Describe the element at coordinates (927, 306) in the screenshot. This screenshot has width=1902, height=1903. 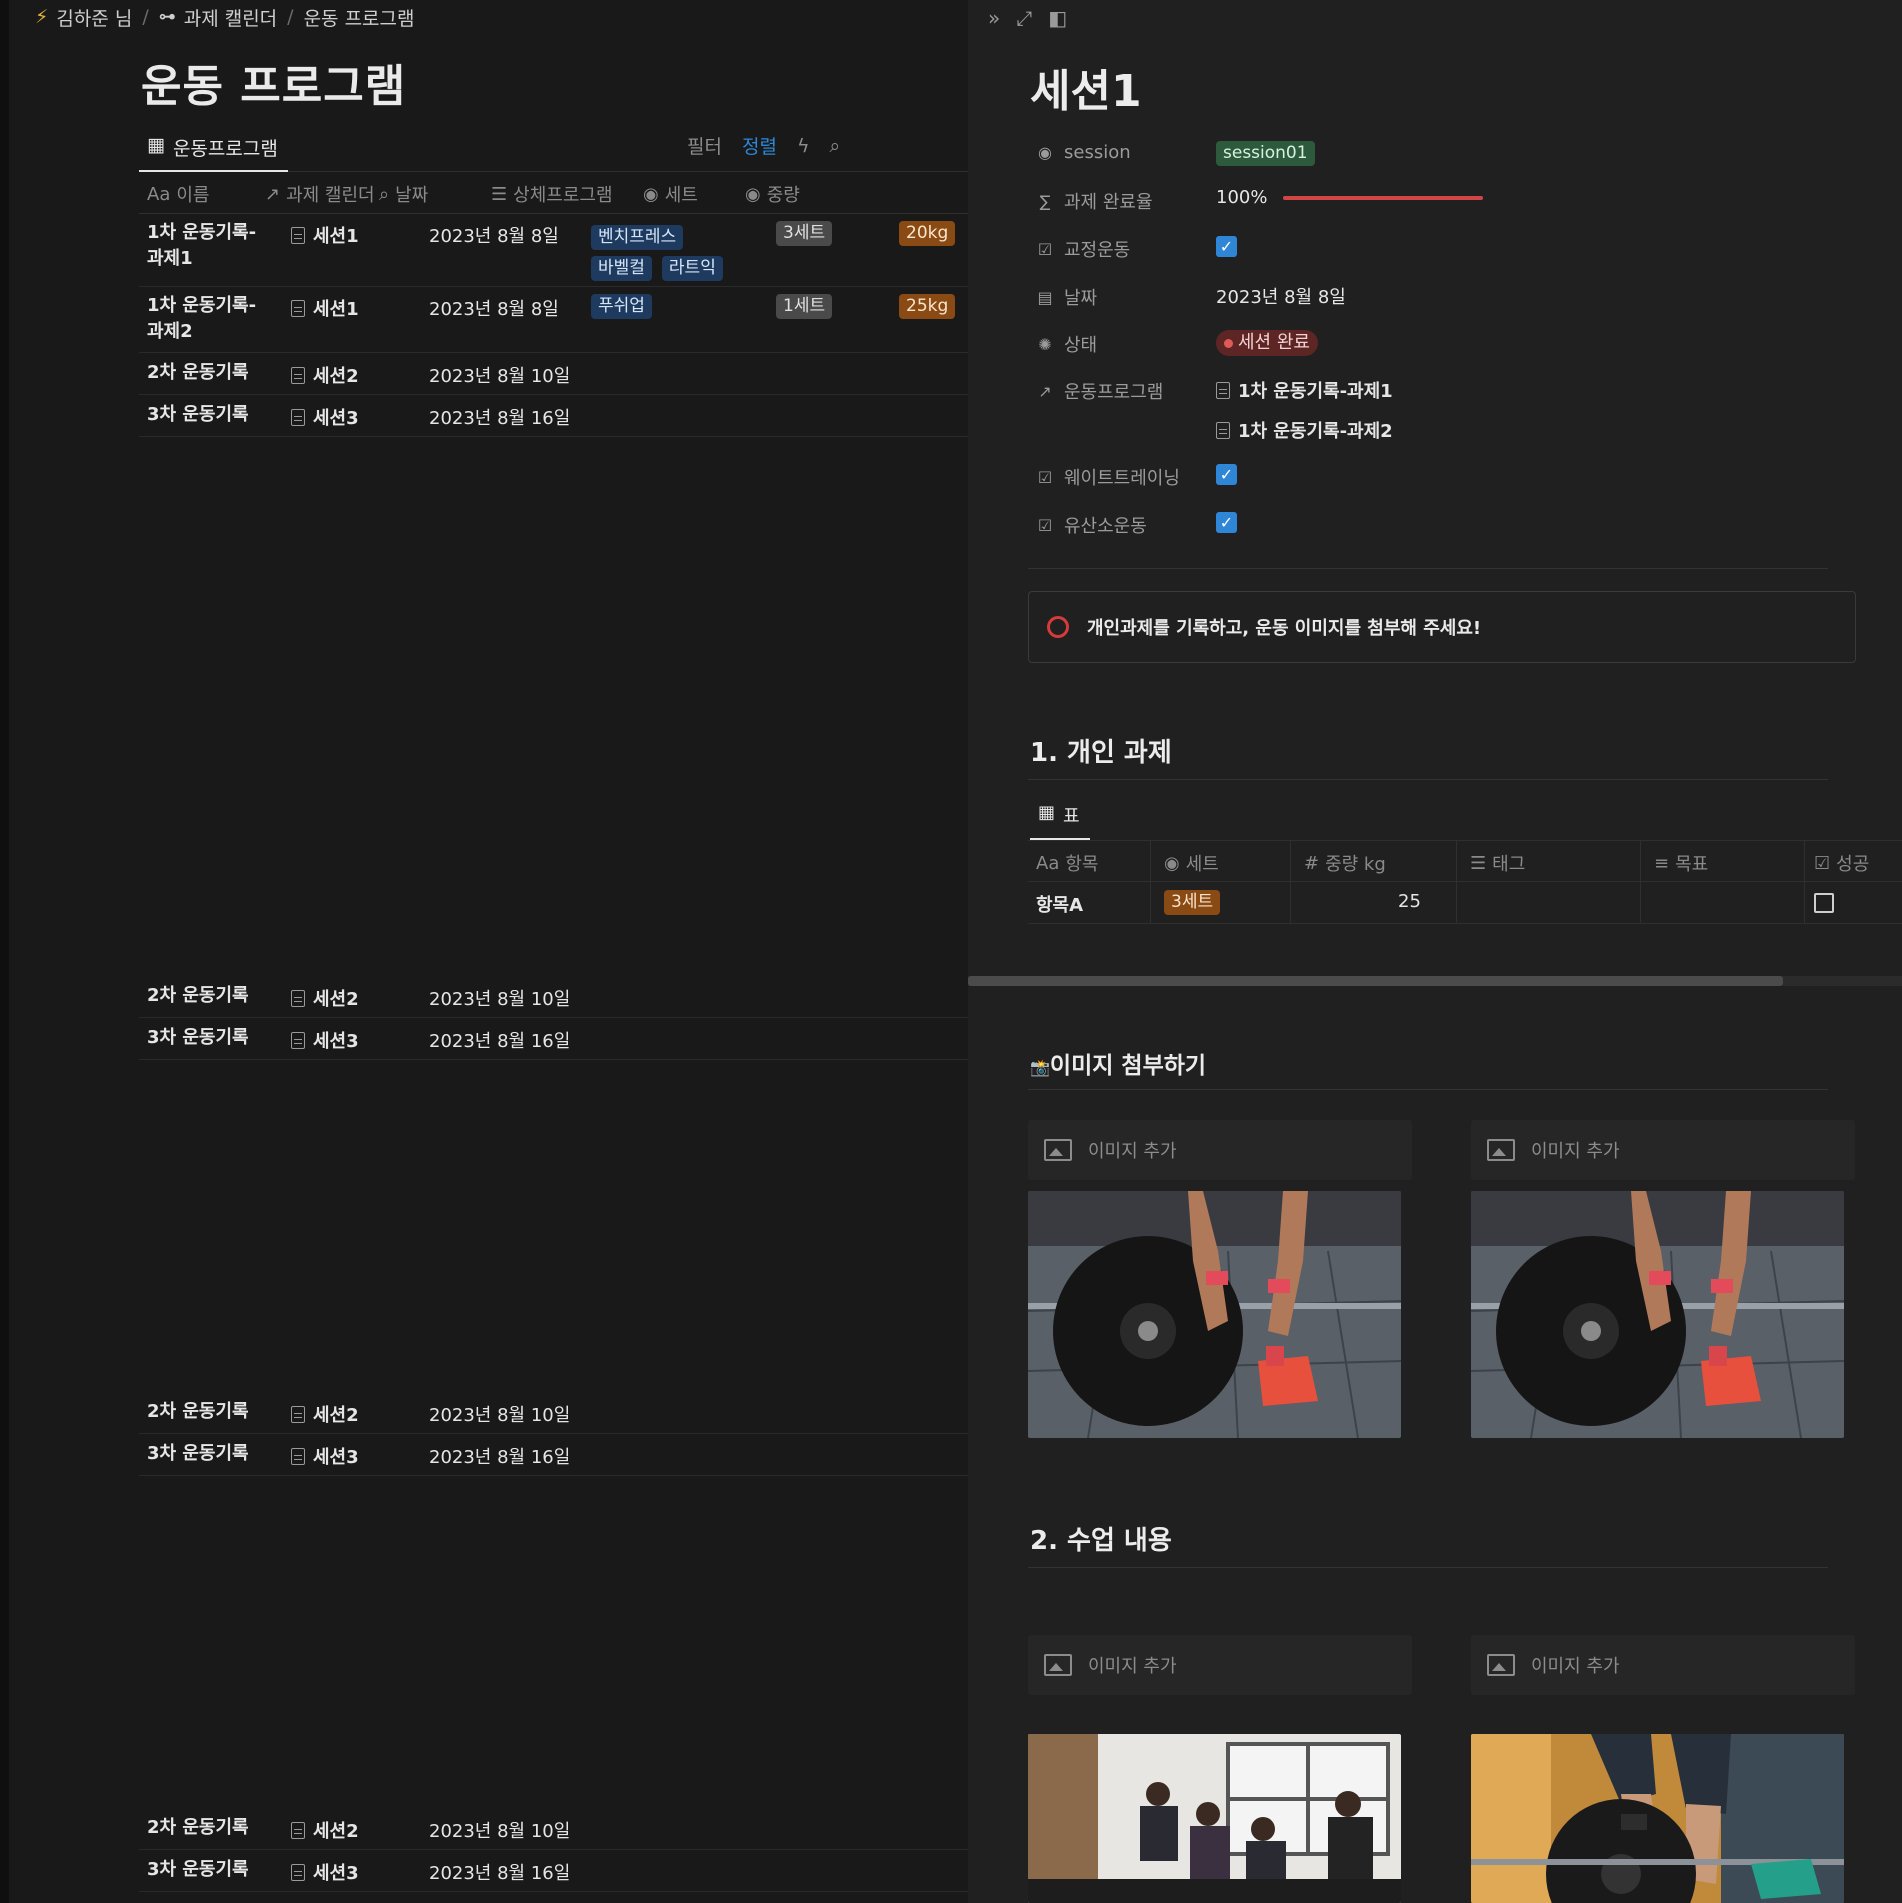
I see `weight-tag: 25kg` at that location.